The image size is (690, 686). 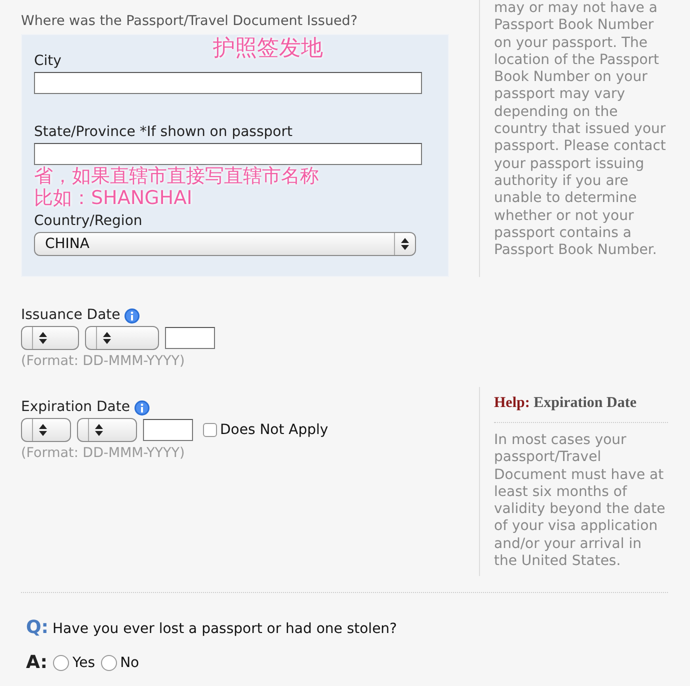 What do you see at coordinates (580, 501) in the screenshot?
I see `help-text: In most cases your passport/Travel Document must have at least six months of validity beyond the date of your visa application and/or your arrival in the United States.` at bounding box center [580, 501].